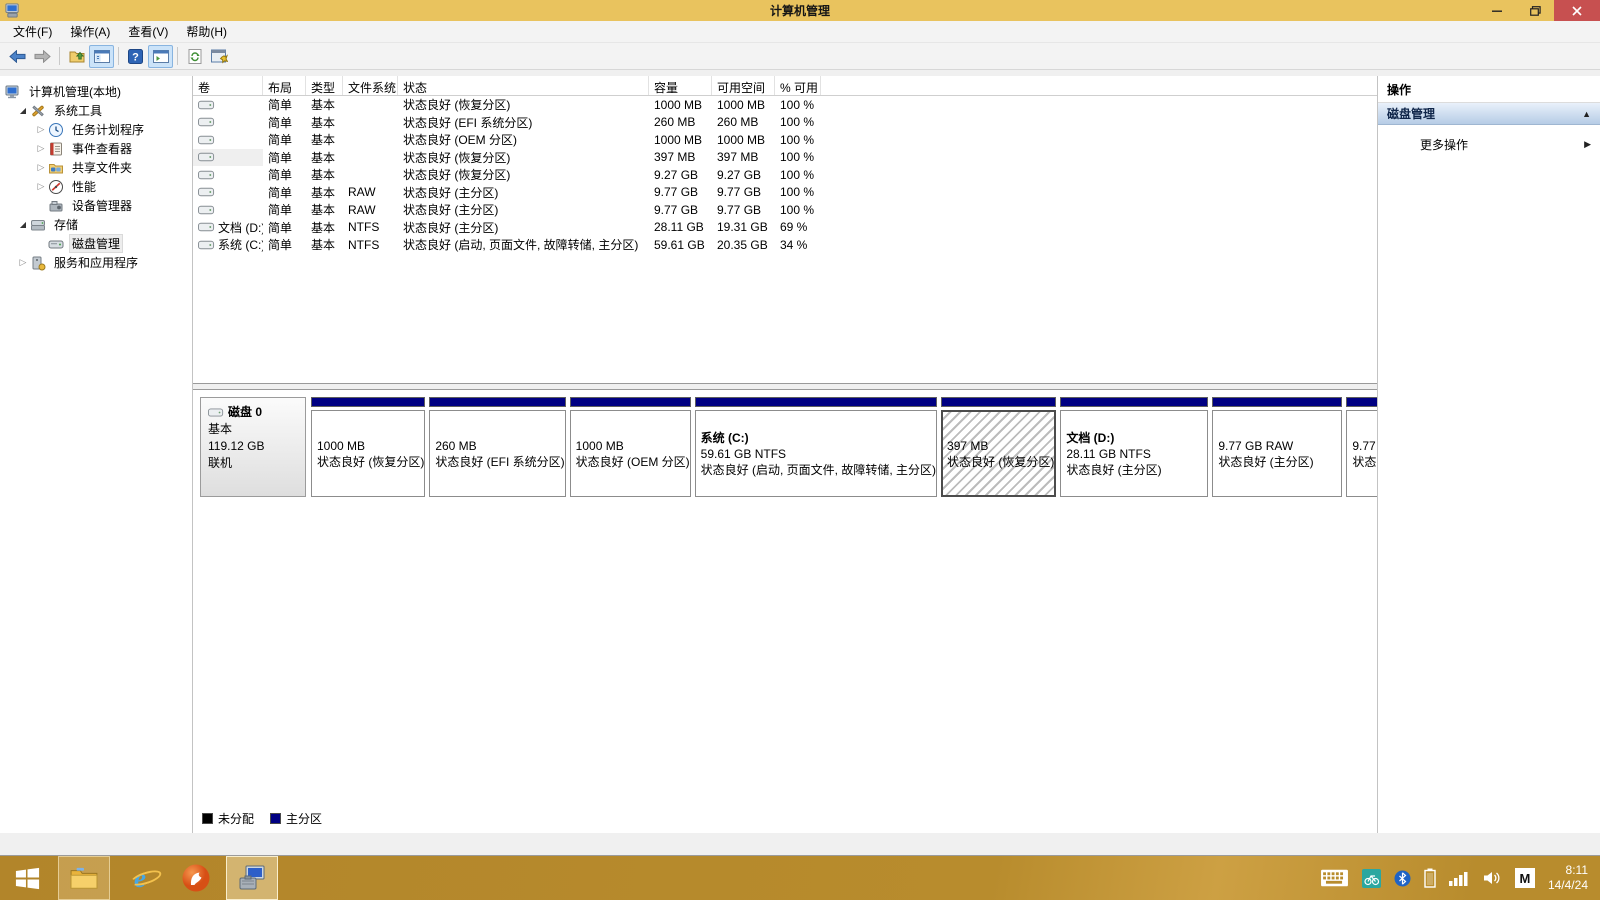  What do you see at coordinates (160, 56) in the screenshot?
I see `show-action-pane-button` at bounding box center [160, 56].